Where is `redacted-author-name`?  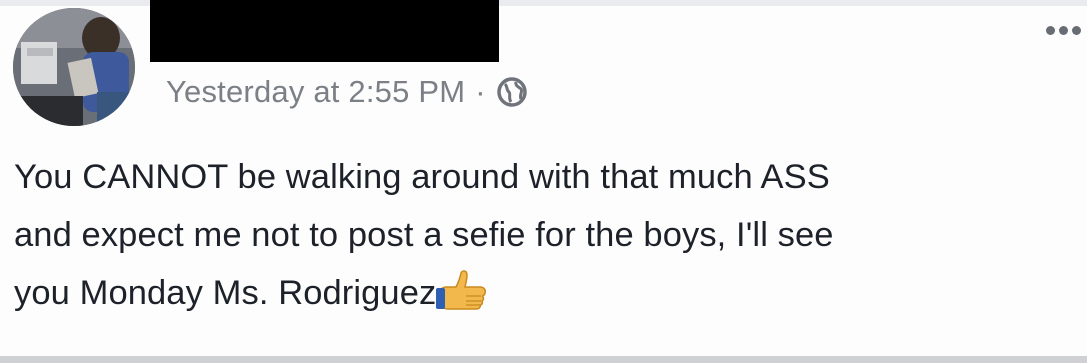
redacted-author-name is located at coordinates (324, 31).